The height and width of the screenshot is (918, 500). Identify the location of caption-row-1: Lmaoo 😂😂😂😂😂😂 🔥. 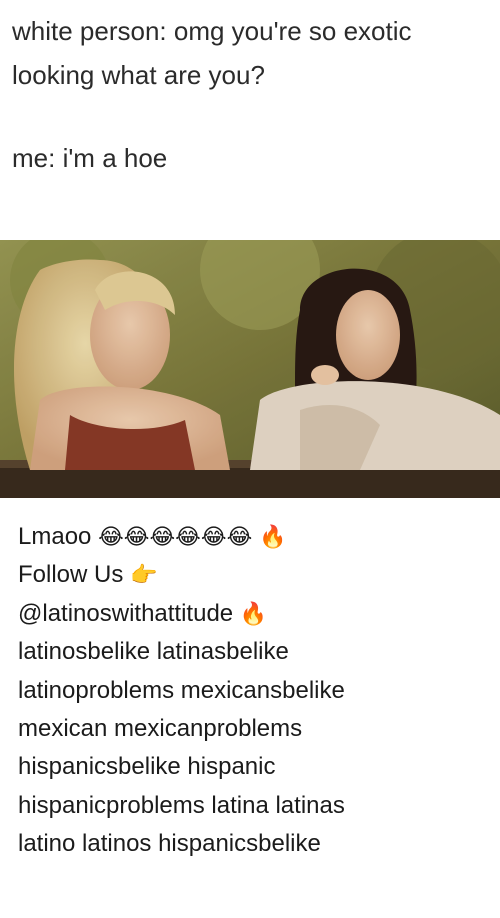
(253, 537).